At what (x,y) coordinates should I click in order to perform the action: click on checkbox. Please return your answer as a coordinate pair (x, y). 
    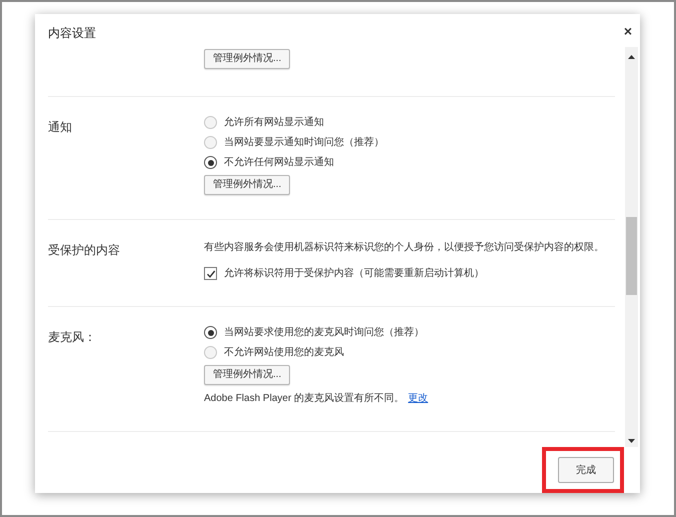
    Looking at the image, I should click on (210, 273).